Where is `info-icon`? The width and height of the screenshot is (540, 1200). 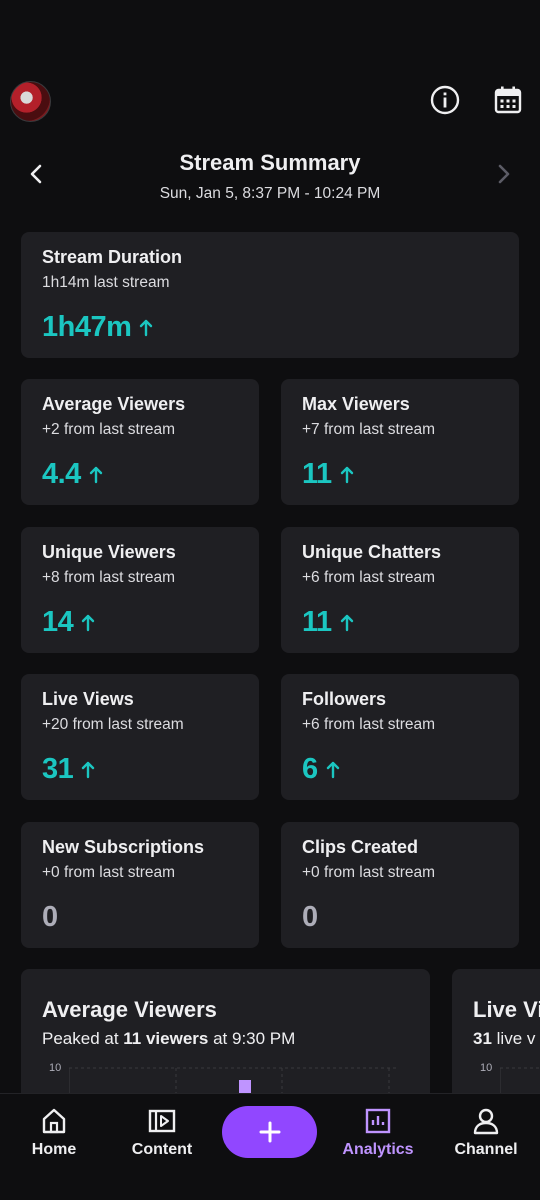 info-icon is located at coordinates (445, 100).